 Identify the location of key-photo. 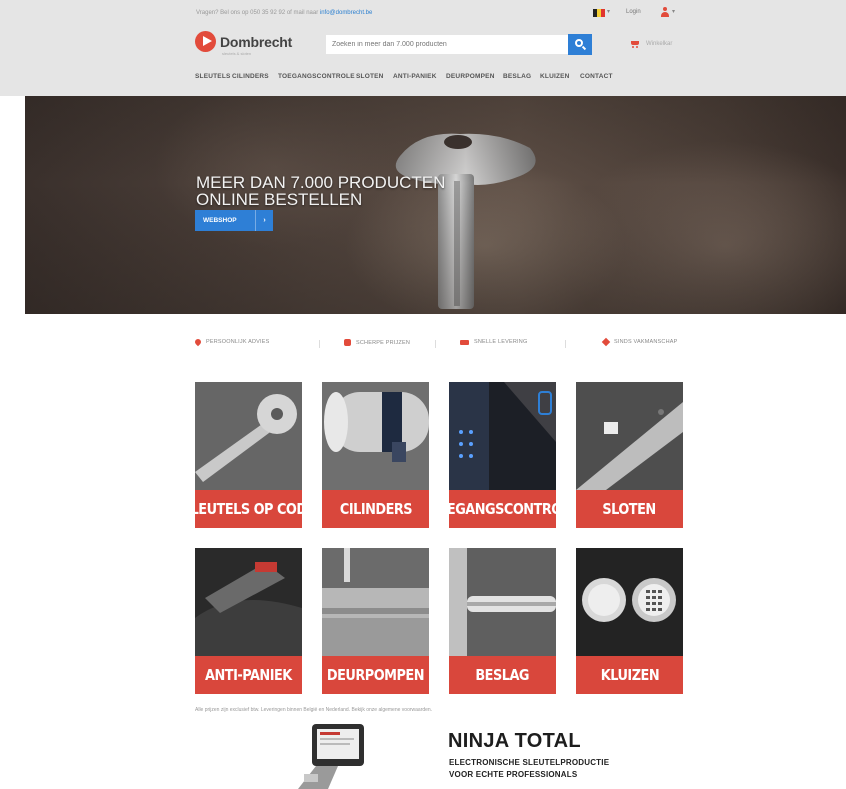
(248, 436).